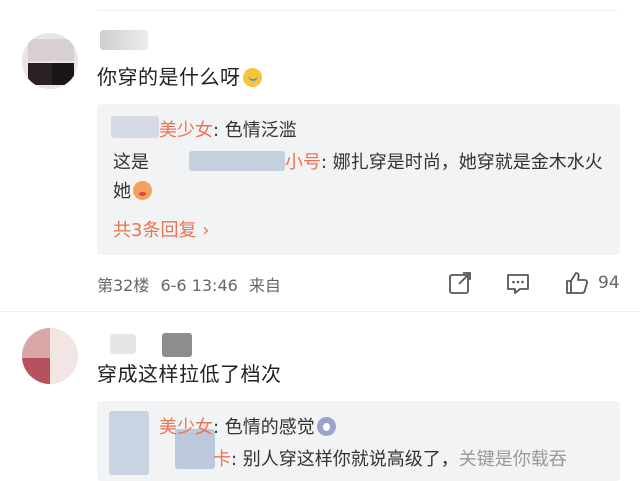 This screenshot has height=481, width=640. What do you see at coordinates (131, 162) in the screenshot?
I see `reply-prefix: 这是` at bounding box center [131, 162].